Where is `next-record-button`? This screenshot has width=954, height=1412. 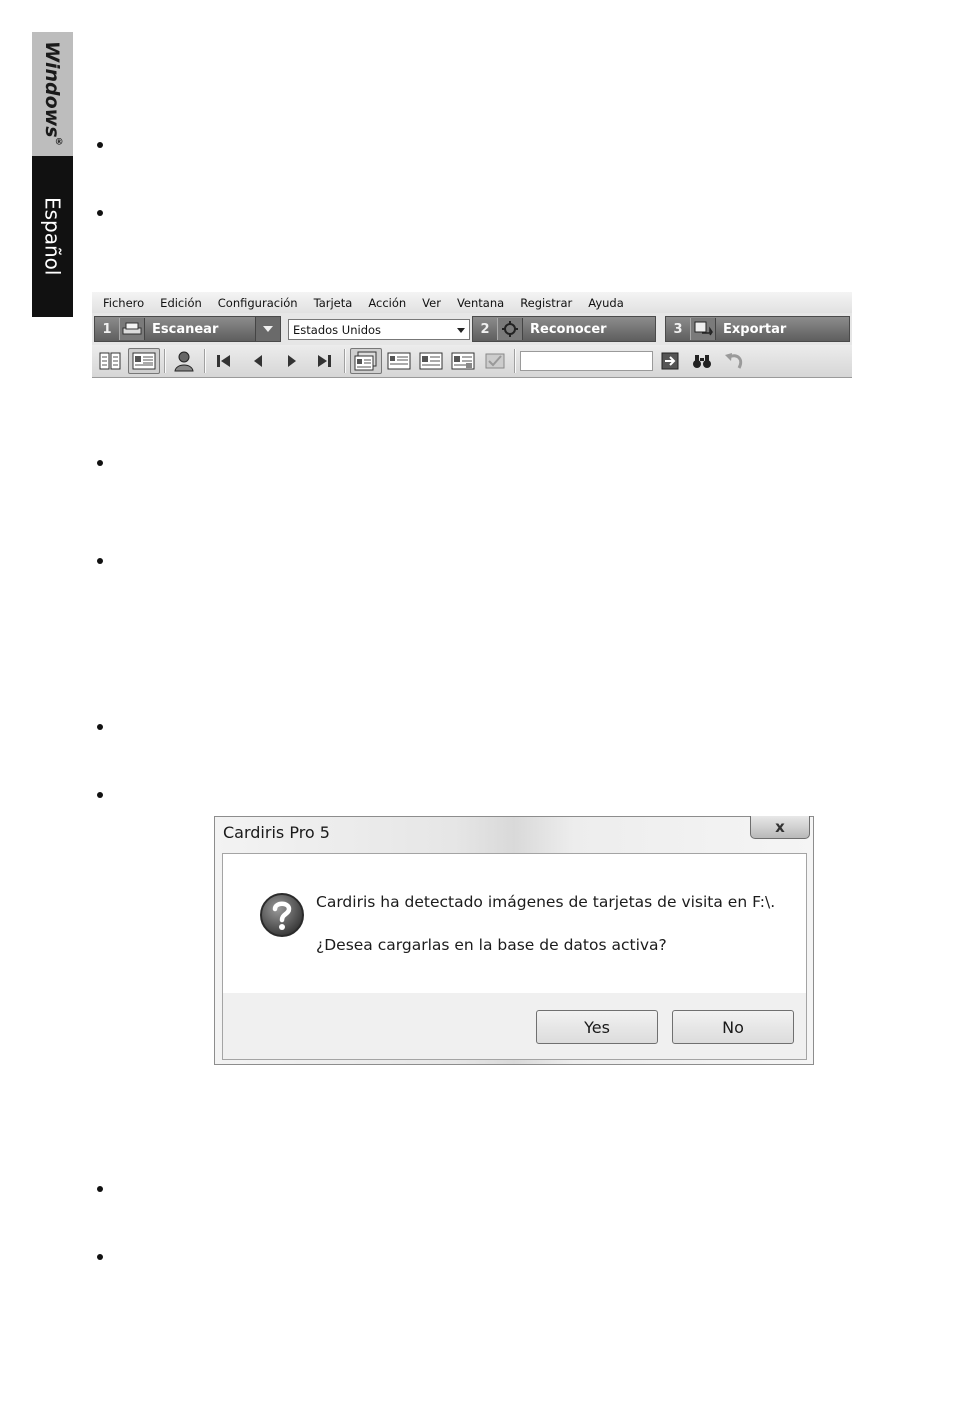
next-record-button is located at coordinates (292, 361).